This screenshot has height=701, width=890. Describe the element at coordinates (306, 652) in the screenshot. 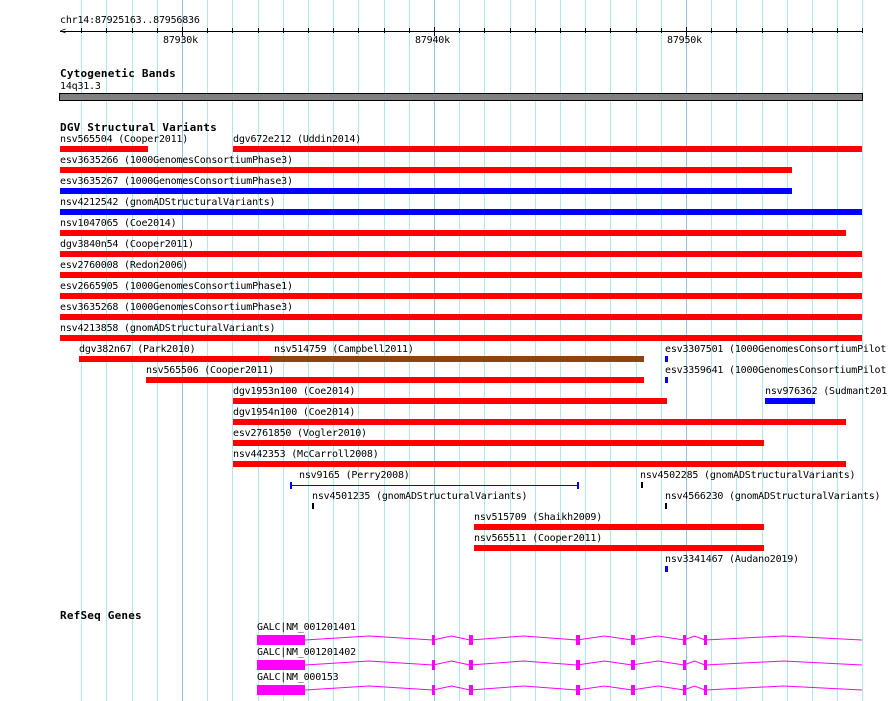

I see `gene-label: GALC|NM_001201402` at that location.